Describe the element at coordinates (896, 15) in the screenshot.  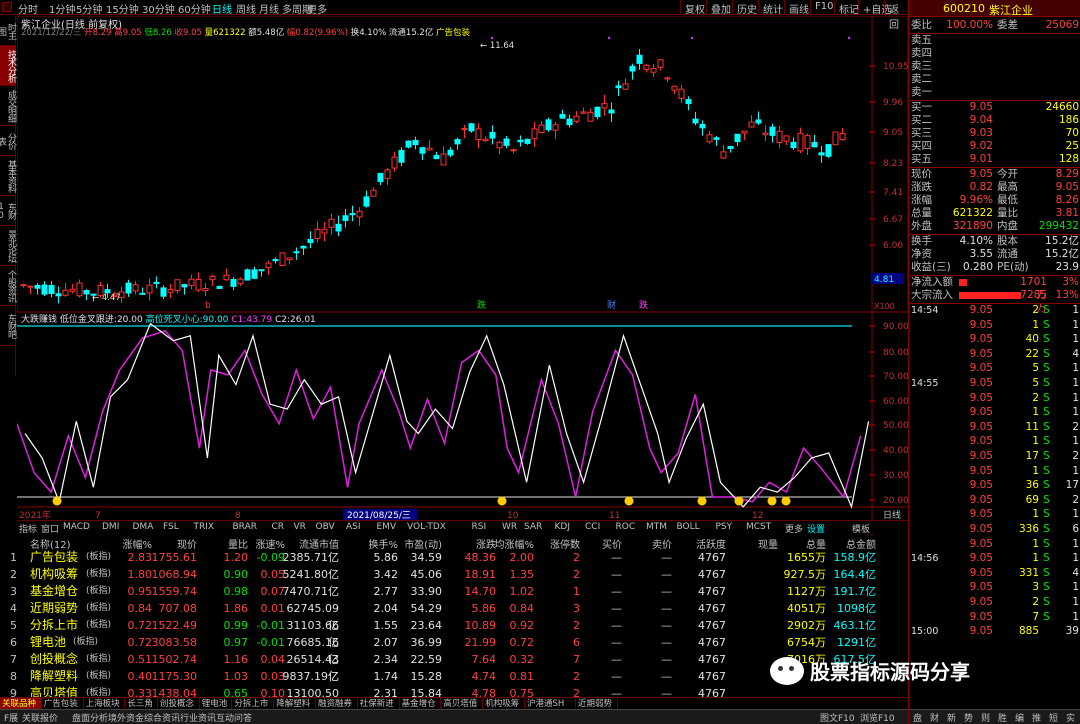
I see `toolbar-btn-8: 返回` at that location.